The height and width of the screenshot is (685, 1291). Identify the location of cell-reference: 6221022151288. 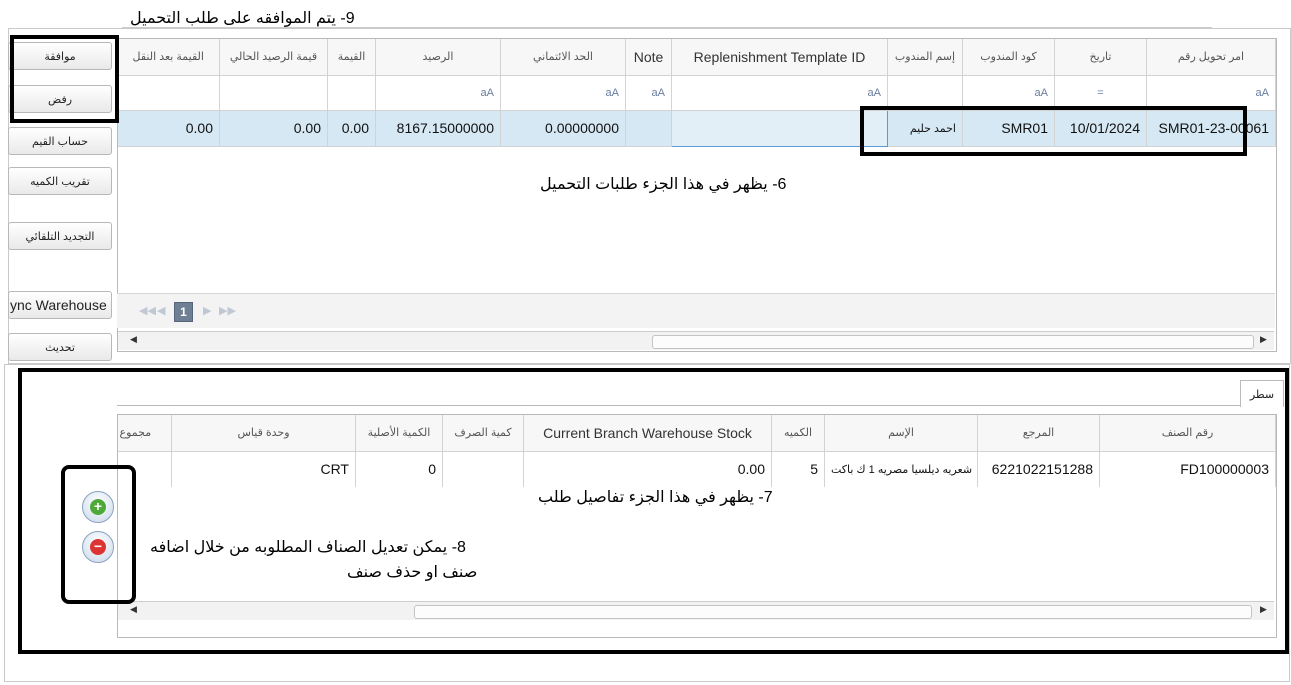
(1038, 469).